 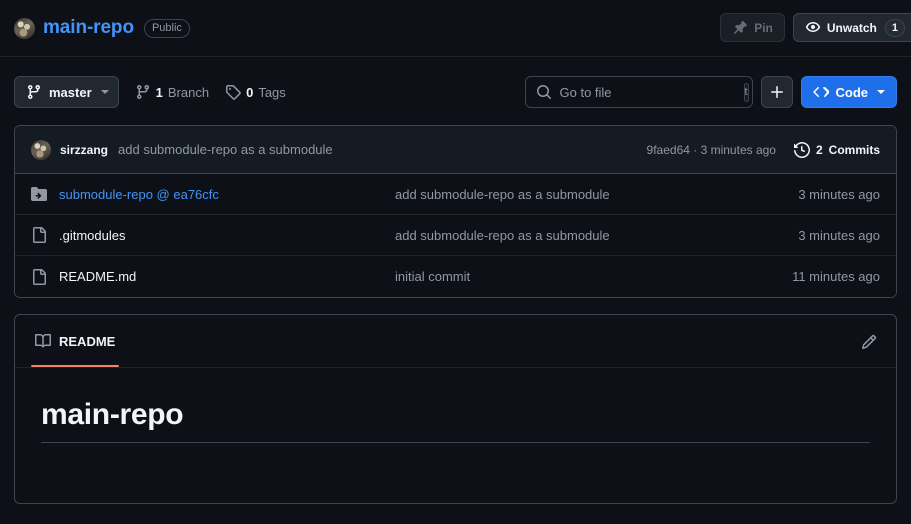 I want to click on commit-history-link: 2 Commits, so click(x=836, y=150).